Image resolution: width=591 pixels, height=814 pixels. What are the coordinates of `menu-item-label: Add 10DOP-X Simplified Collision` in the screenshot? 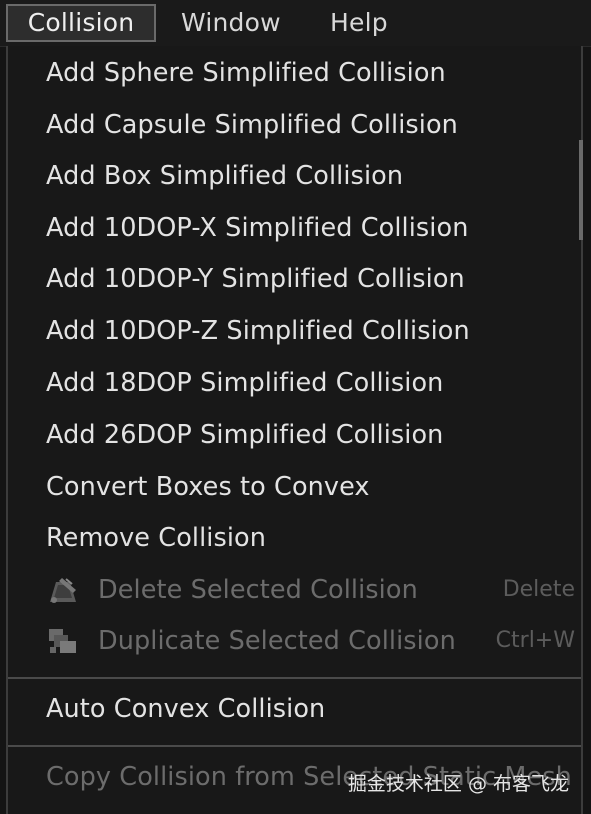 It's located at (257, 228).